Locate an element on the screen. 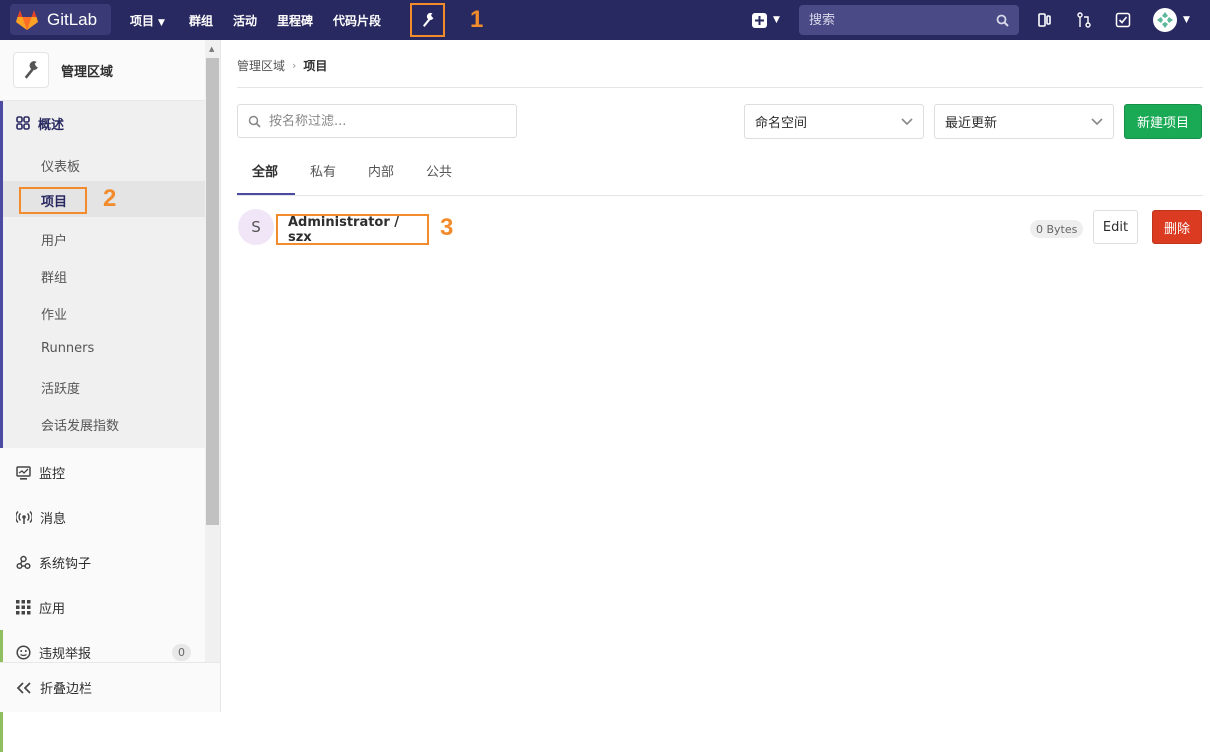 The height and width of the screenshot is (752, 1210). gitlab-logo-link: GitLab is located at coordinates (60, 19).